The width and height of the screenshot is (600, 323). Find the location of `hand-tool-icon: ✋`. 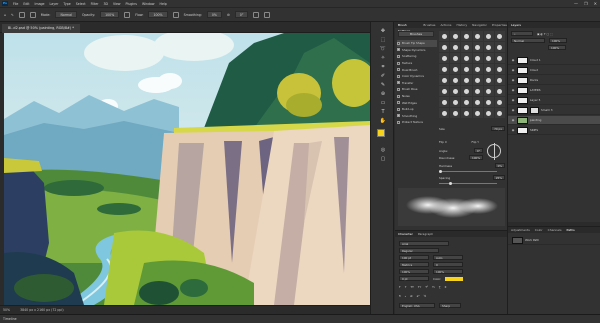

hand-tool-icon: ✋ is located at coordinates (383, 121).